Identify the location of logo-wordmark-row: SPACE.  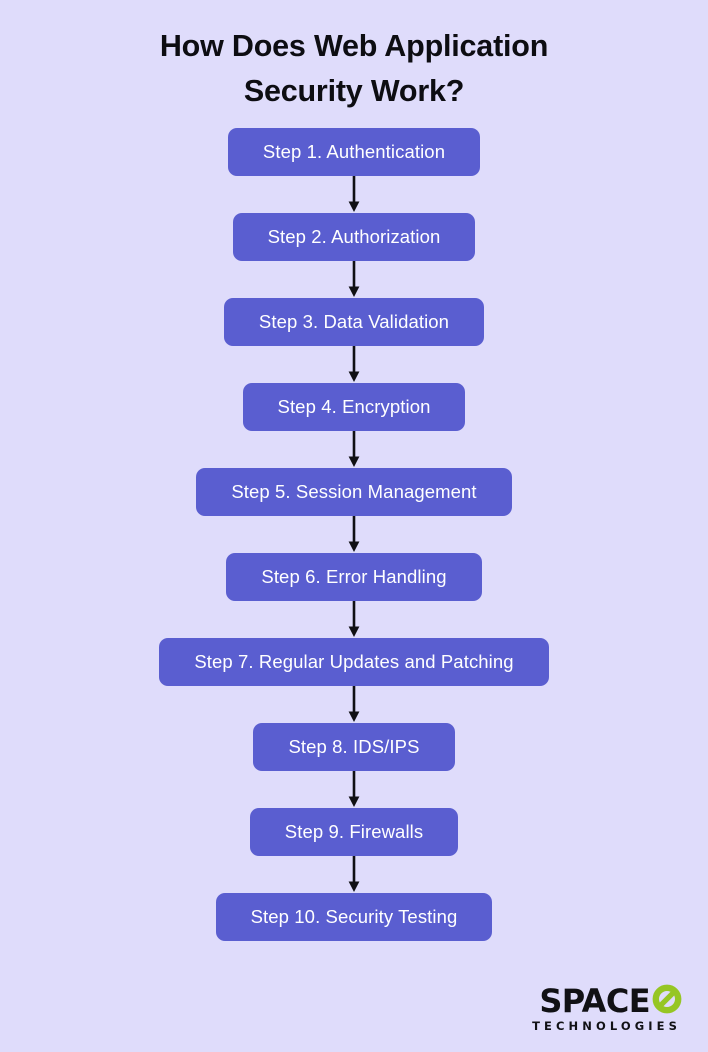
(603, 1001).